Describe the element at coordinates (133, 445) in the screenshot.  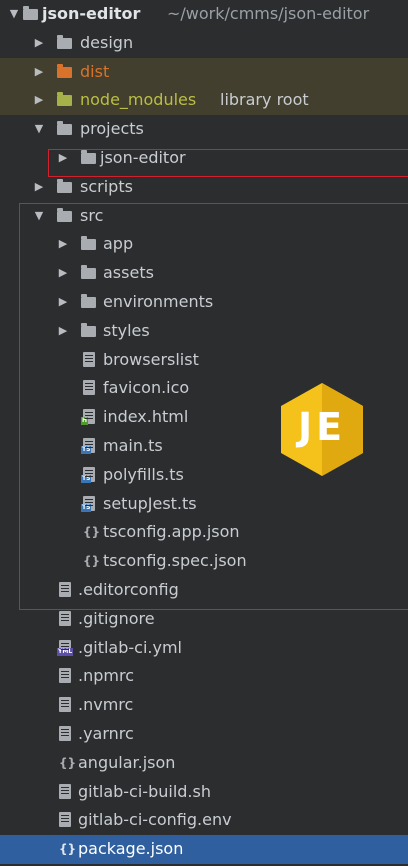
I see `file-label: main.ts` at that location.